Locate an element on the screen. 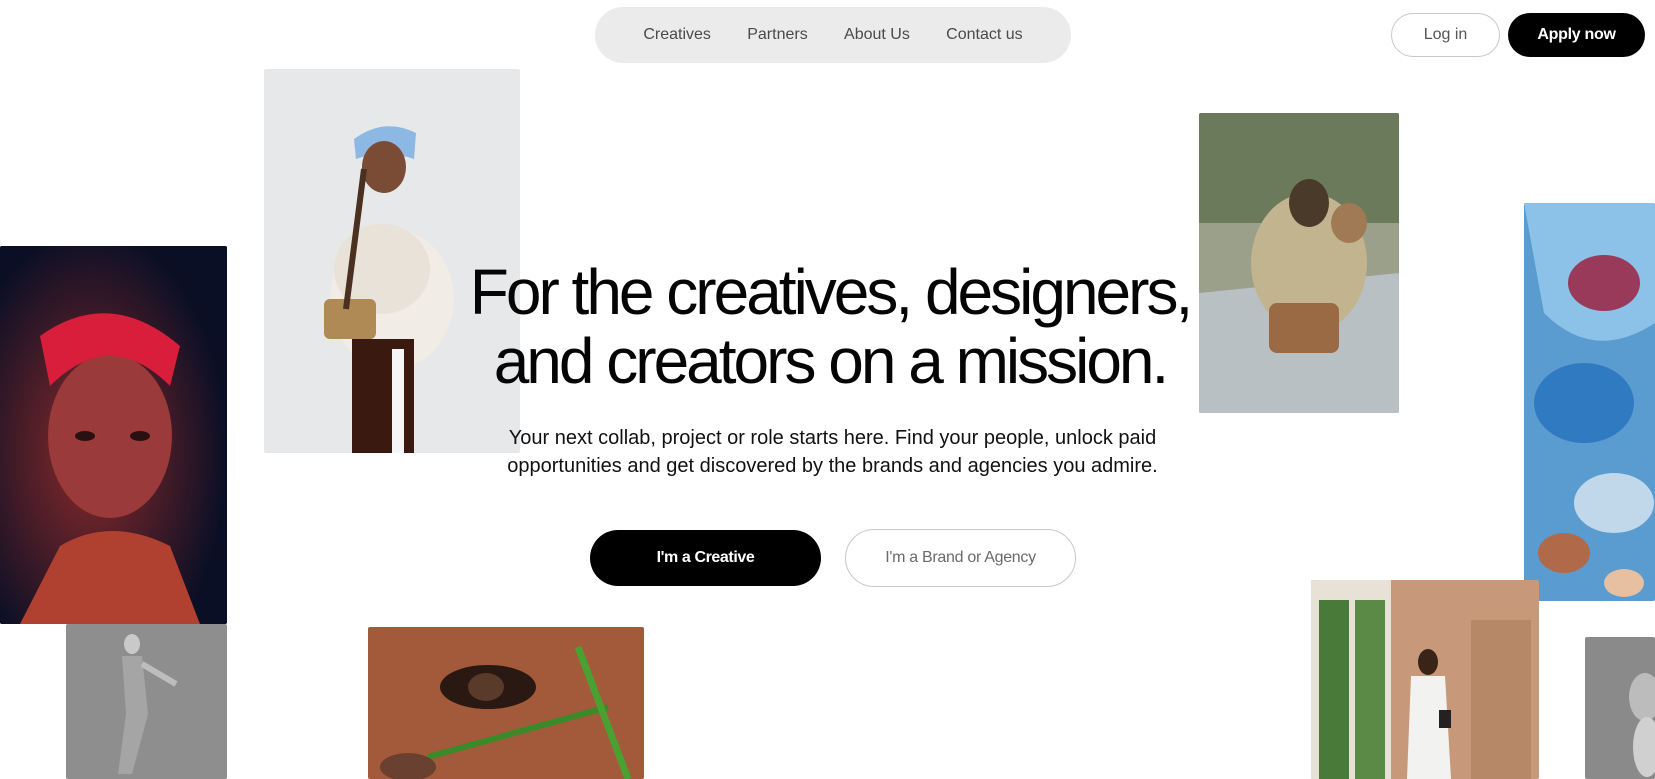  photo-woman-by-window is located at coordinates (1425, 679).